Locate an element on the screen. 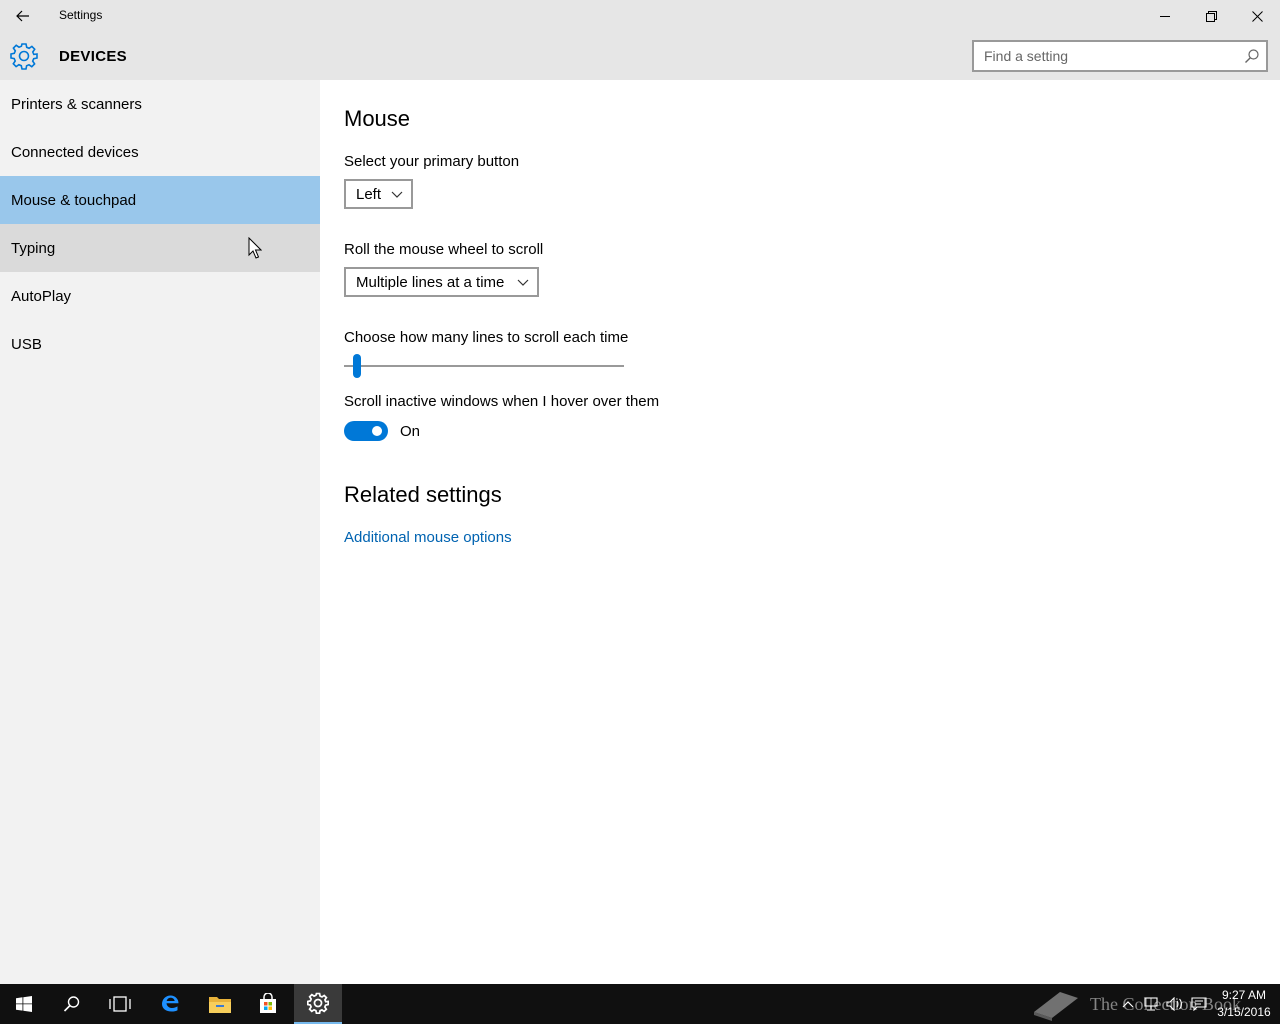 Image resolution: width=1280 pixels, height=1024 pixels. minimize-icon is located at coordinates (1165, 16).